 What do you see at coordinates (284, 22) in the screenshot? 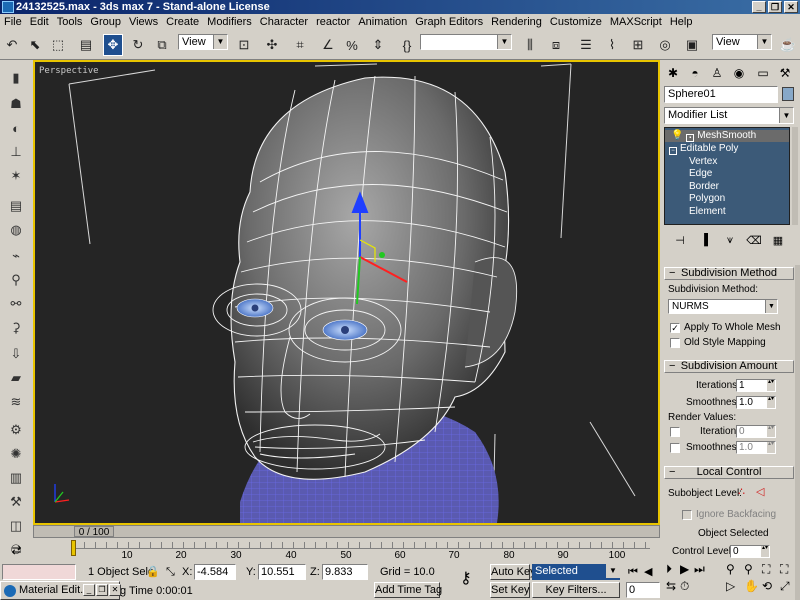
I see `menu-character: Character` at bounding box center [284, 22].